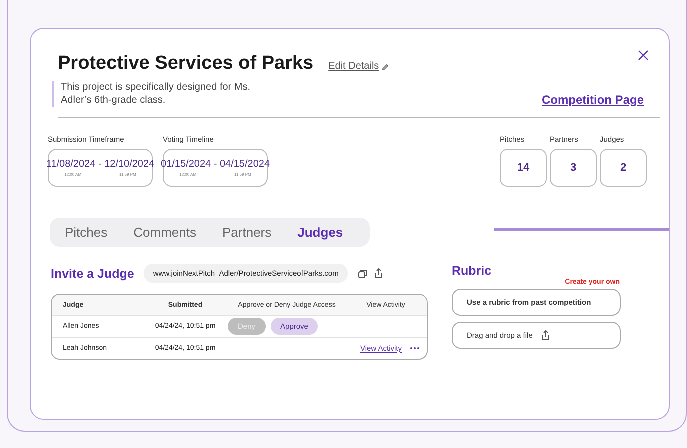 This screenshot has height=448, width=687. I want to click on edit-details-link: Edit Details, so click(359, 68).